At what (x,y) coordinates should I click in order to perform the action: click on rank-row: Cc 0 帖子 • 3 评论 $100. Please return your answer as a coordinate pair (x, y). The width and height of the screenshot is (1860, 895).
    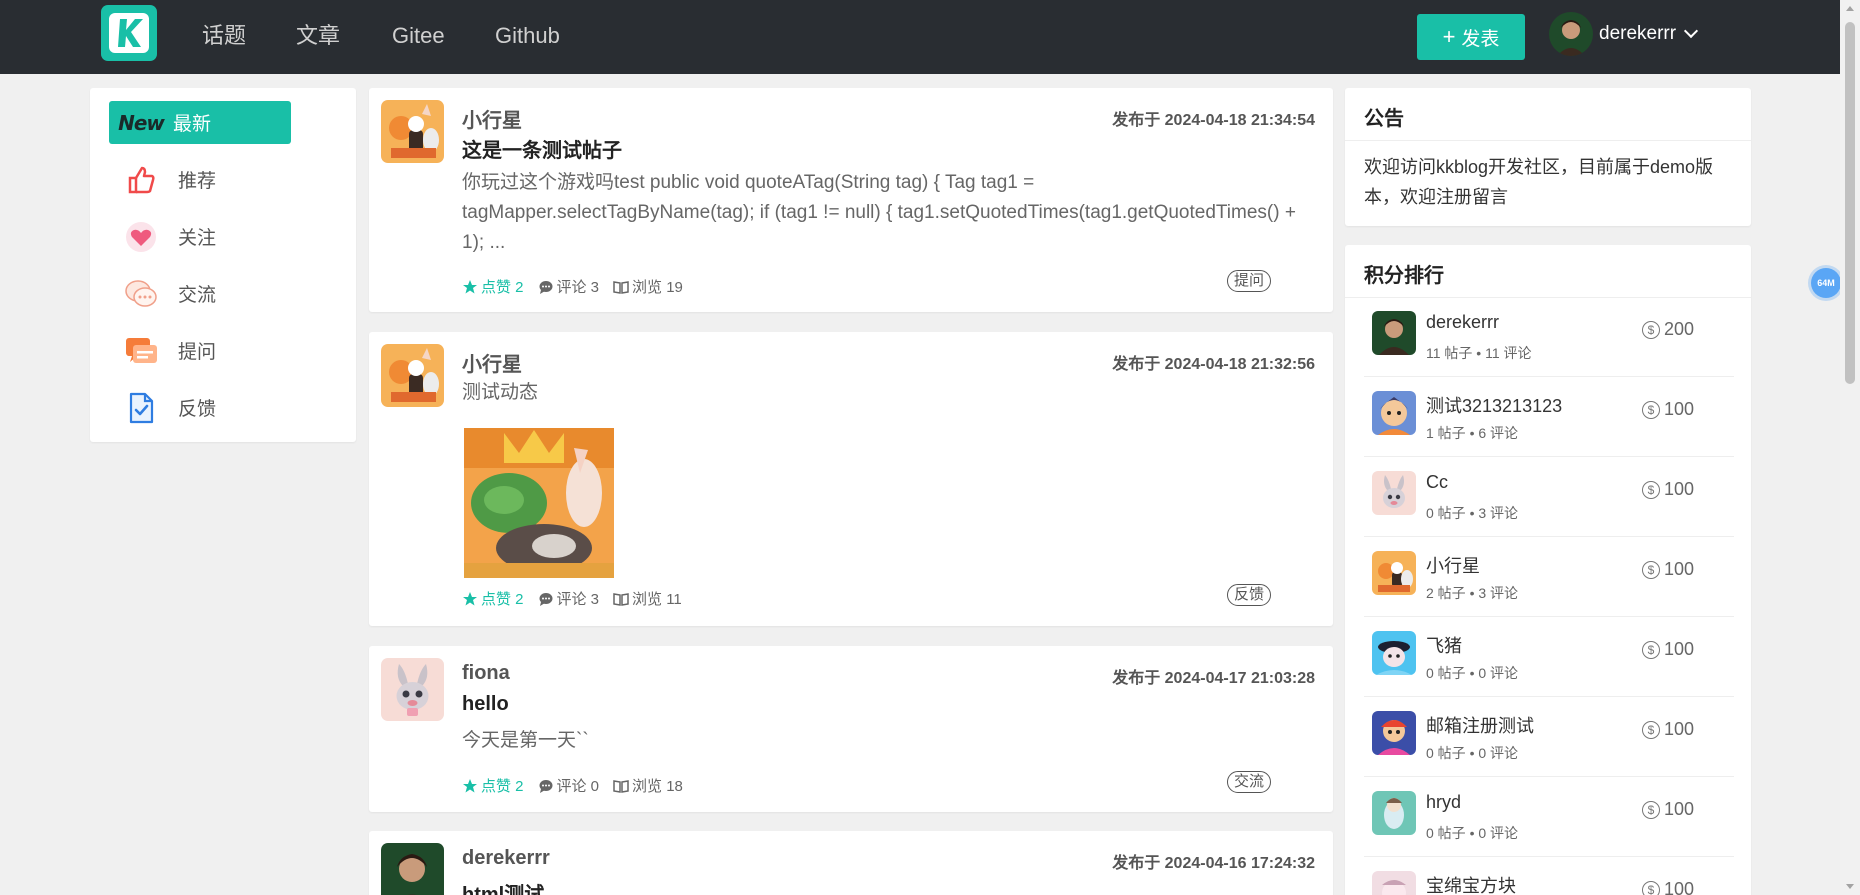
    Looking at the image, I should click on (1549, 497).